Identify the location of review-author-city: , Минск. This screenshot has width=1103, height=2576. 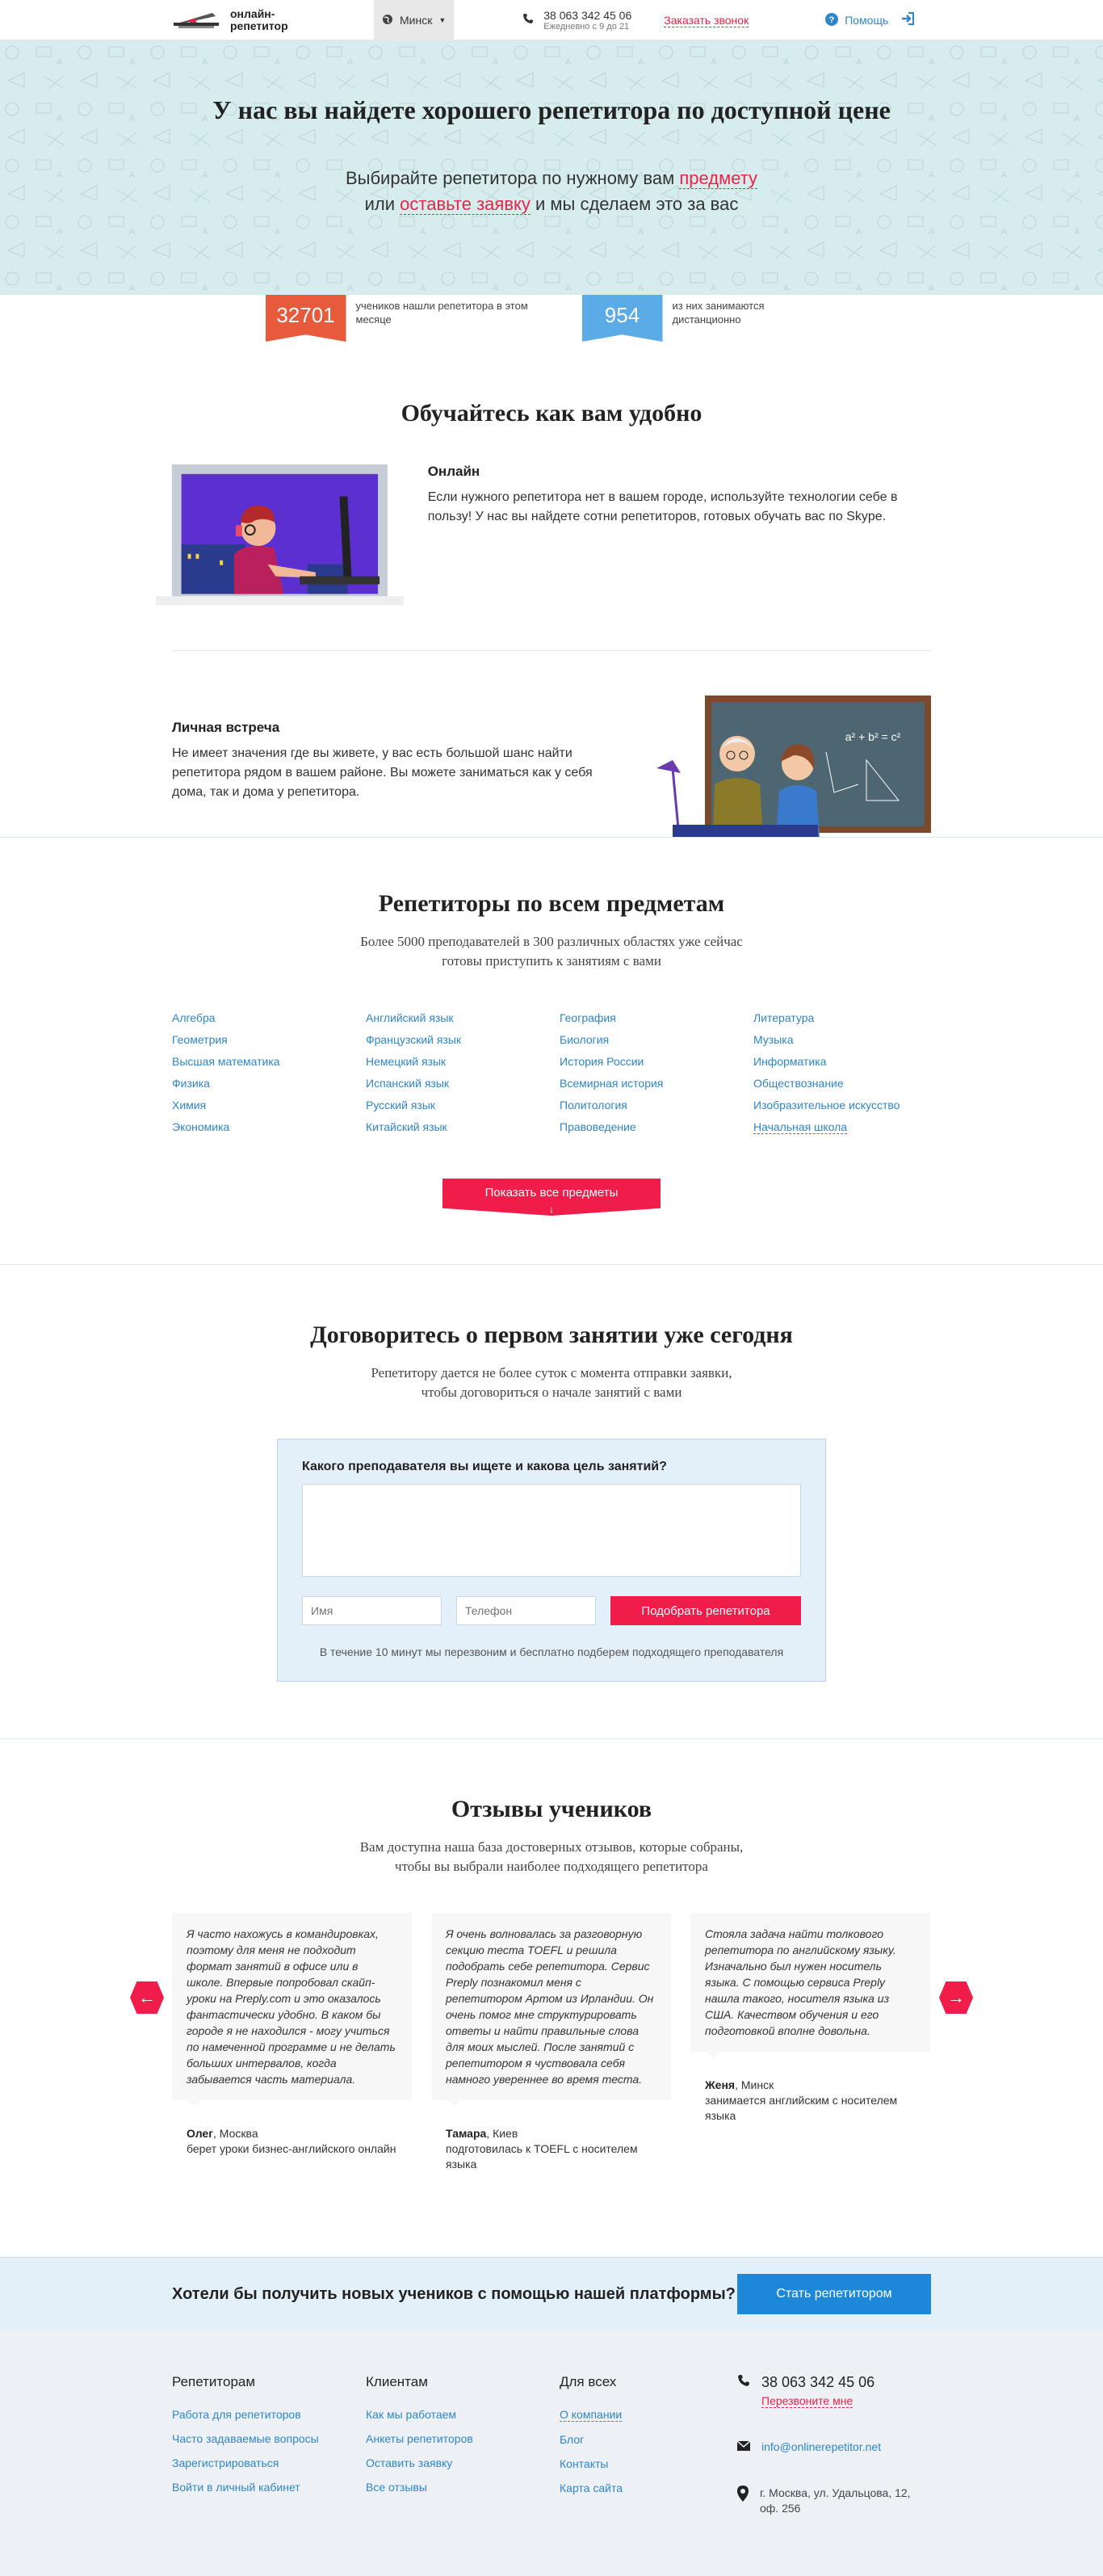
(754, 2085).